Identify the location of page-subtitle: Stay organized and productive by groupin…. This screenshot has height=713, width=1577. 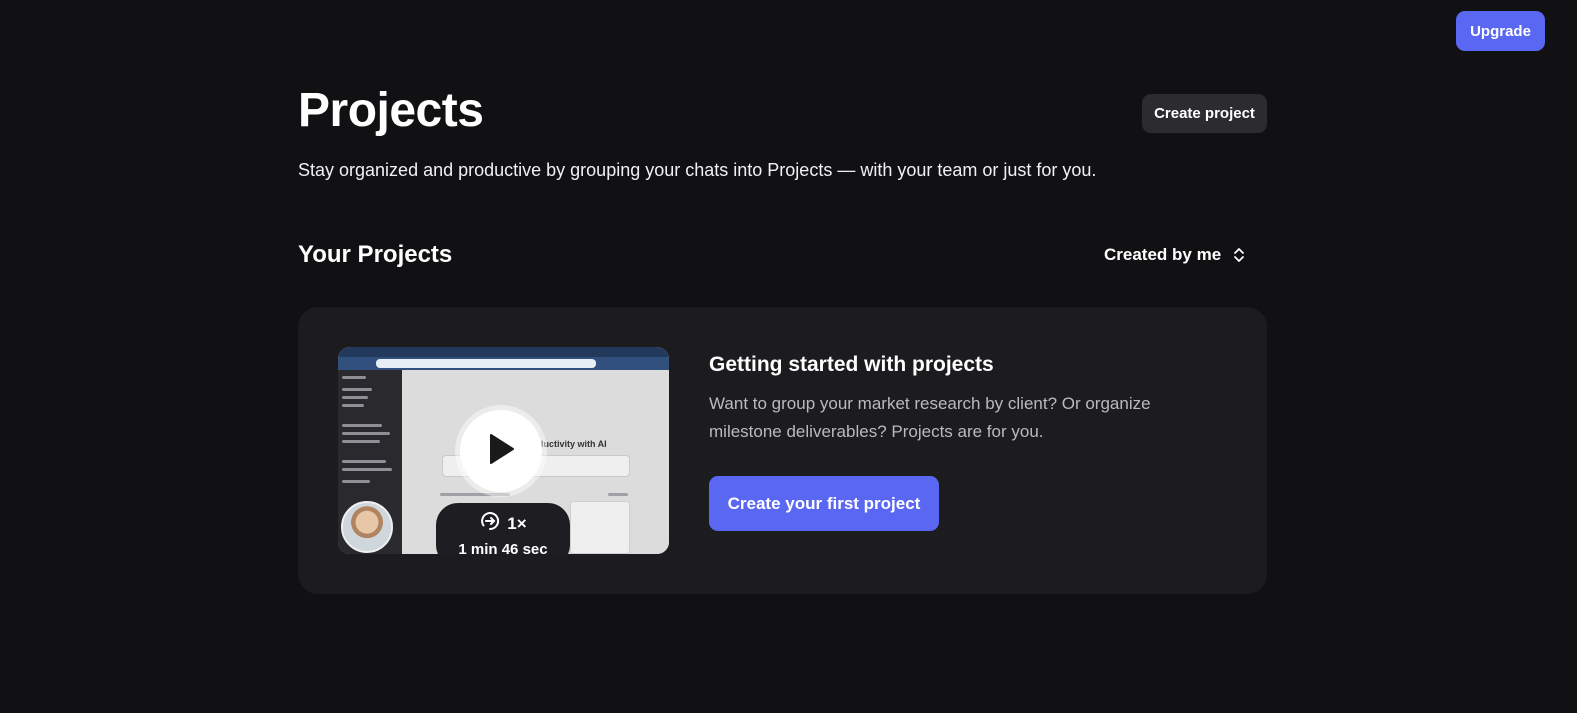
(697, 170).